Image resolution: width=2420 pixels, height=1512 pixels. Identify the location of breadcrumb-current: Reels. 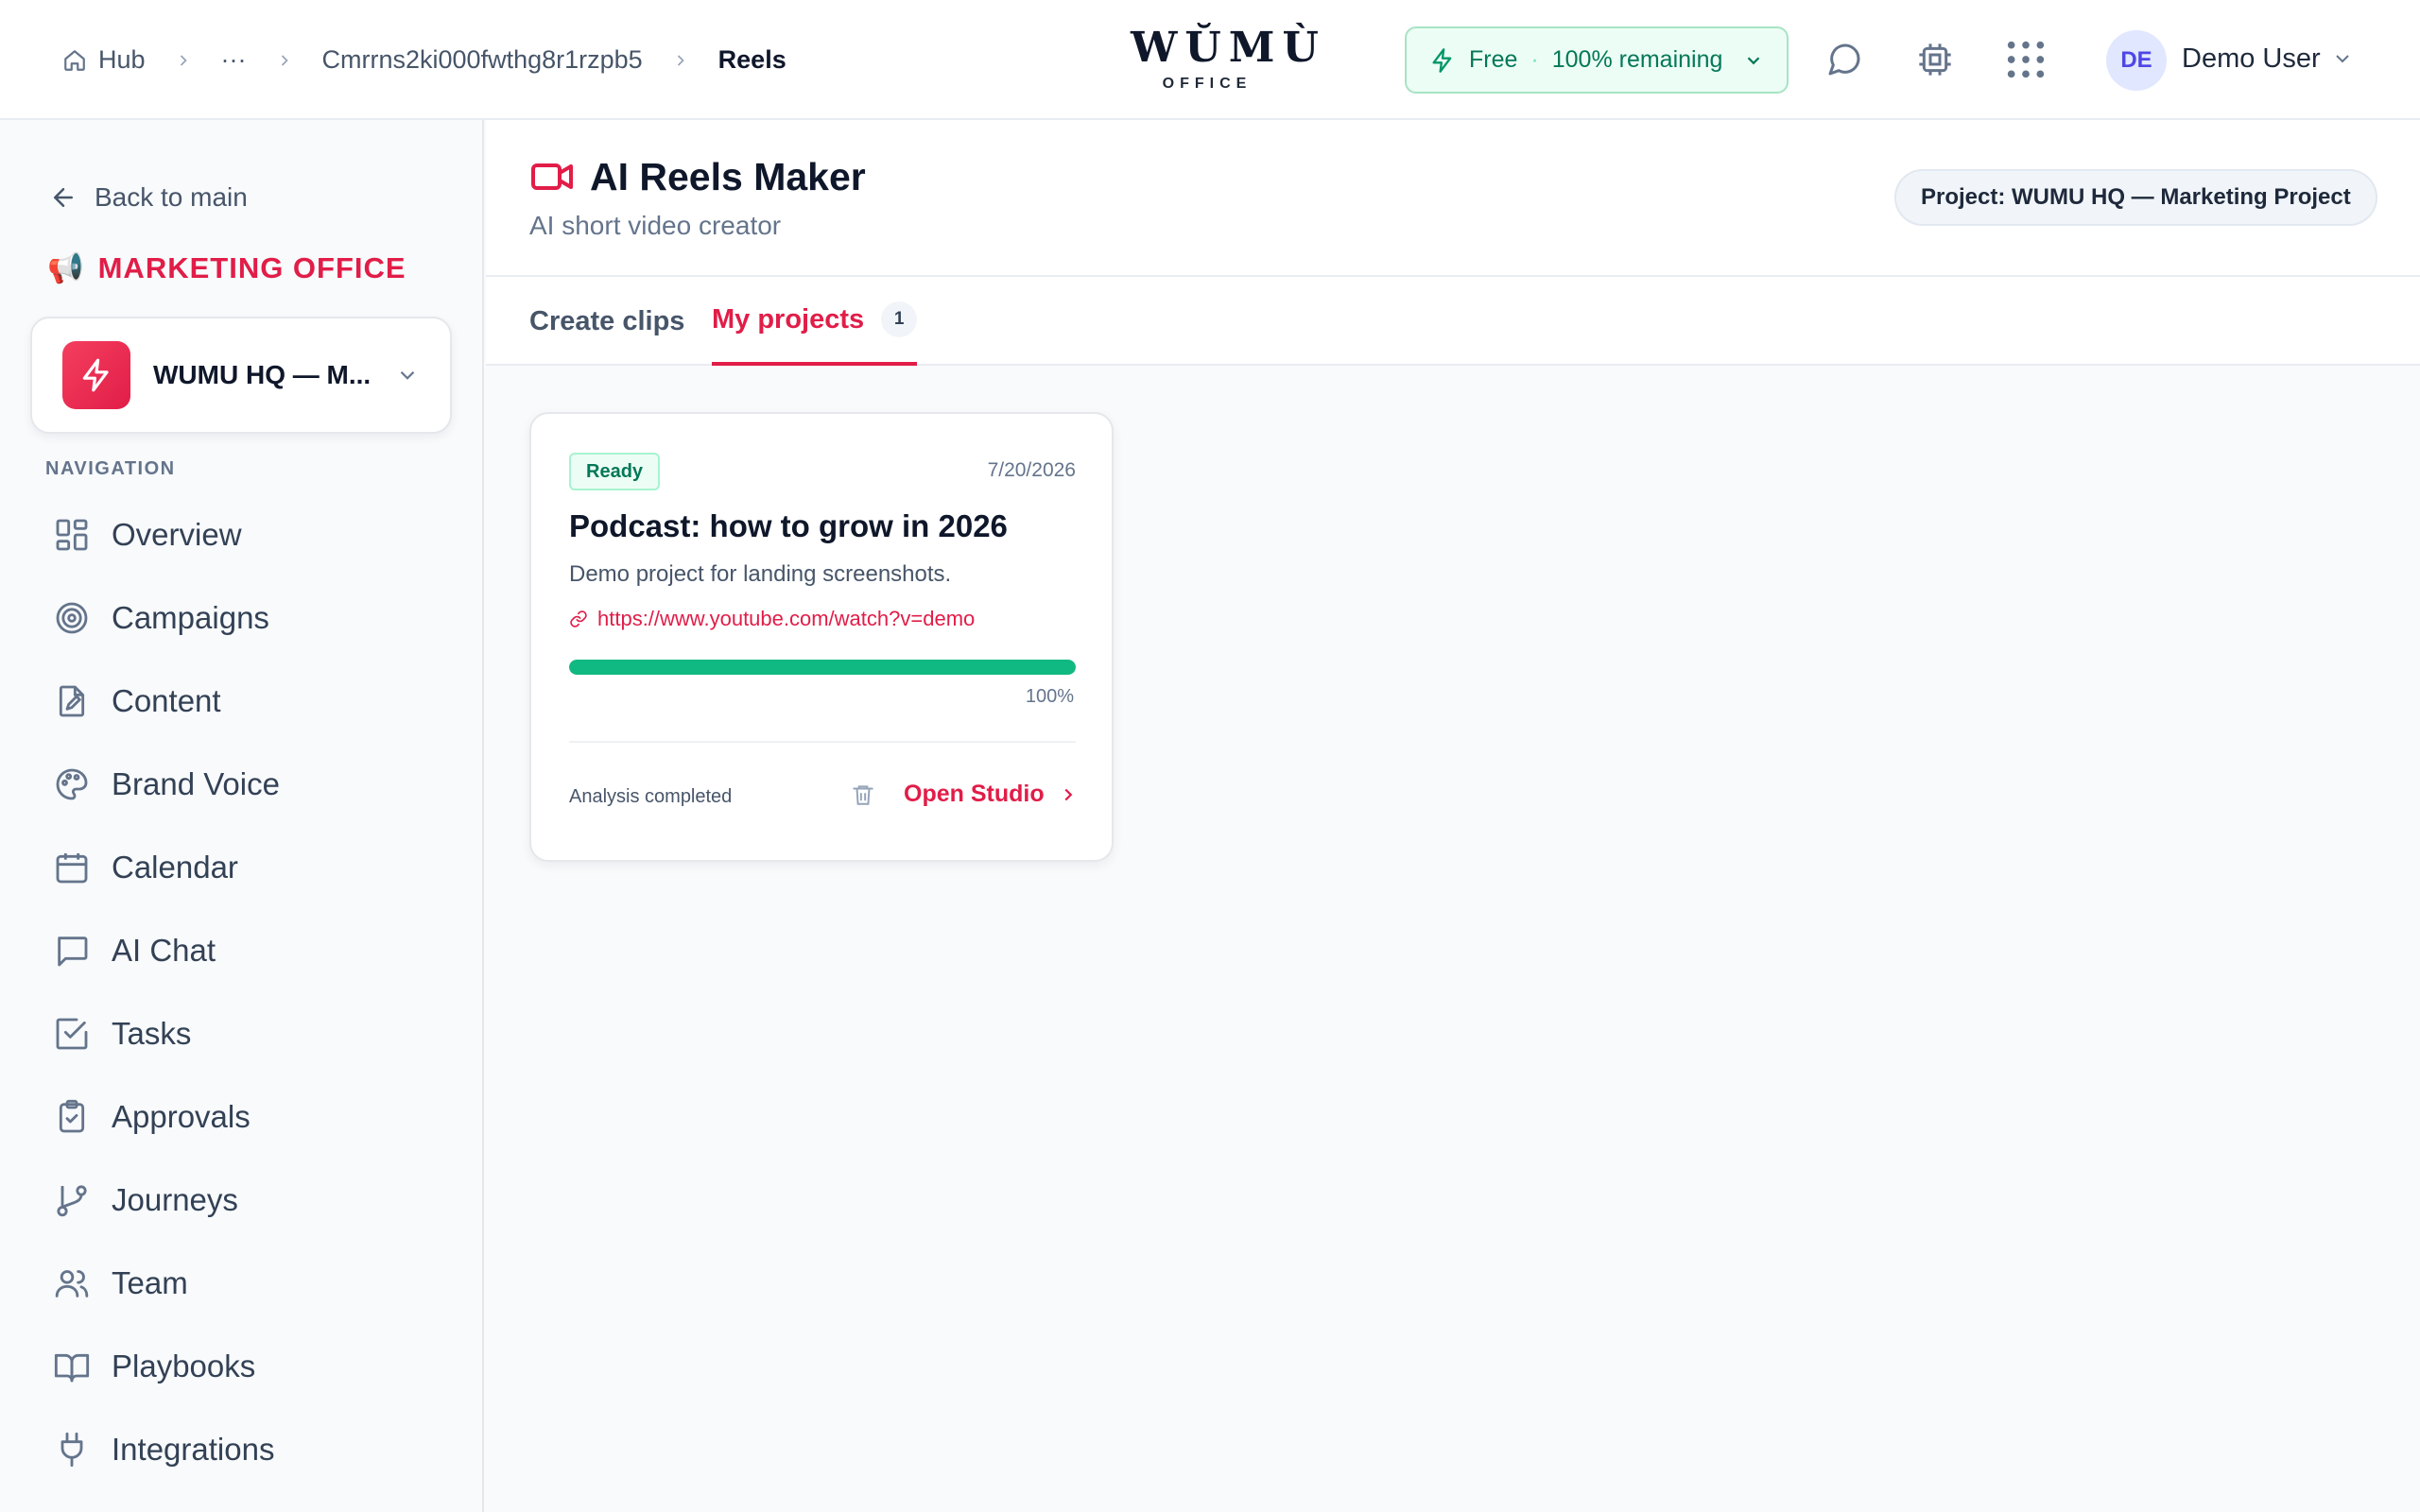
(751, 59).